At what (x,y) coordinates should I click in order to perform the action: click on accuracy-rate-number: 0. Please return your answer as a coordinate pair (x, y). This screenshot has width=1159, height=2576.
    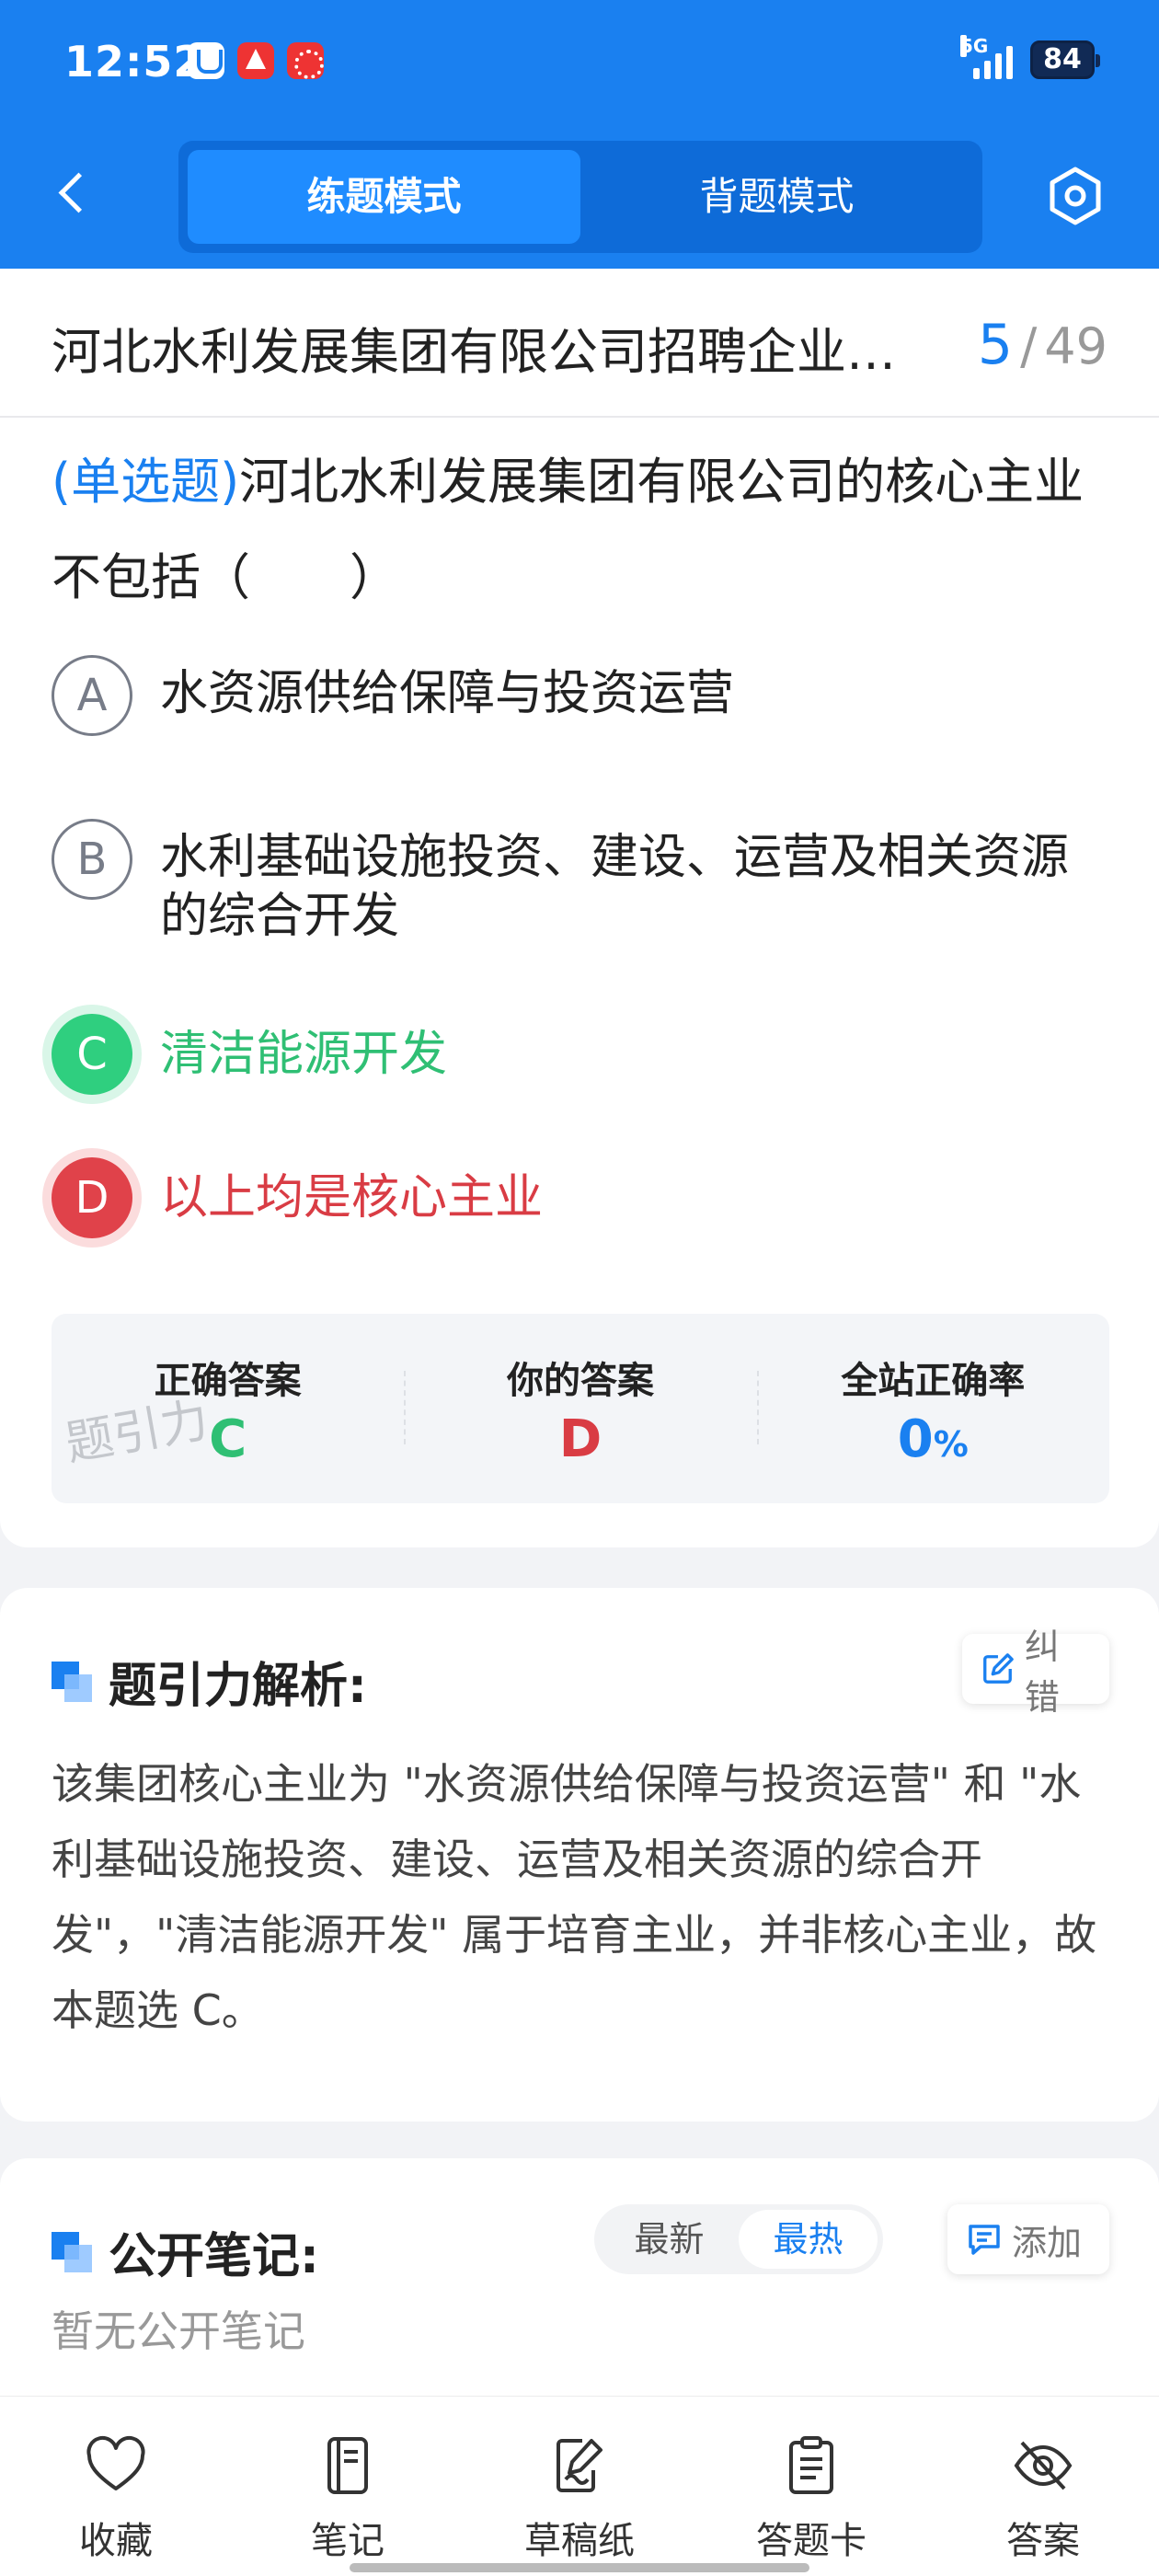
    Looking at the image, I should click on (915, 1439).